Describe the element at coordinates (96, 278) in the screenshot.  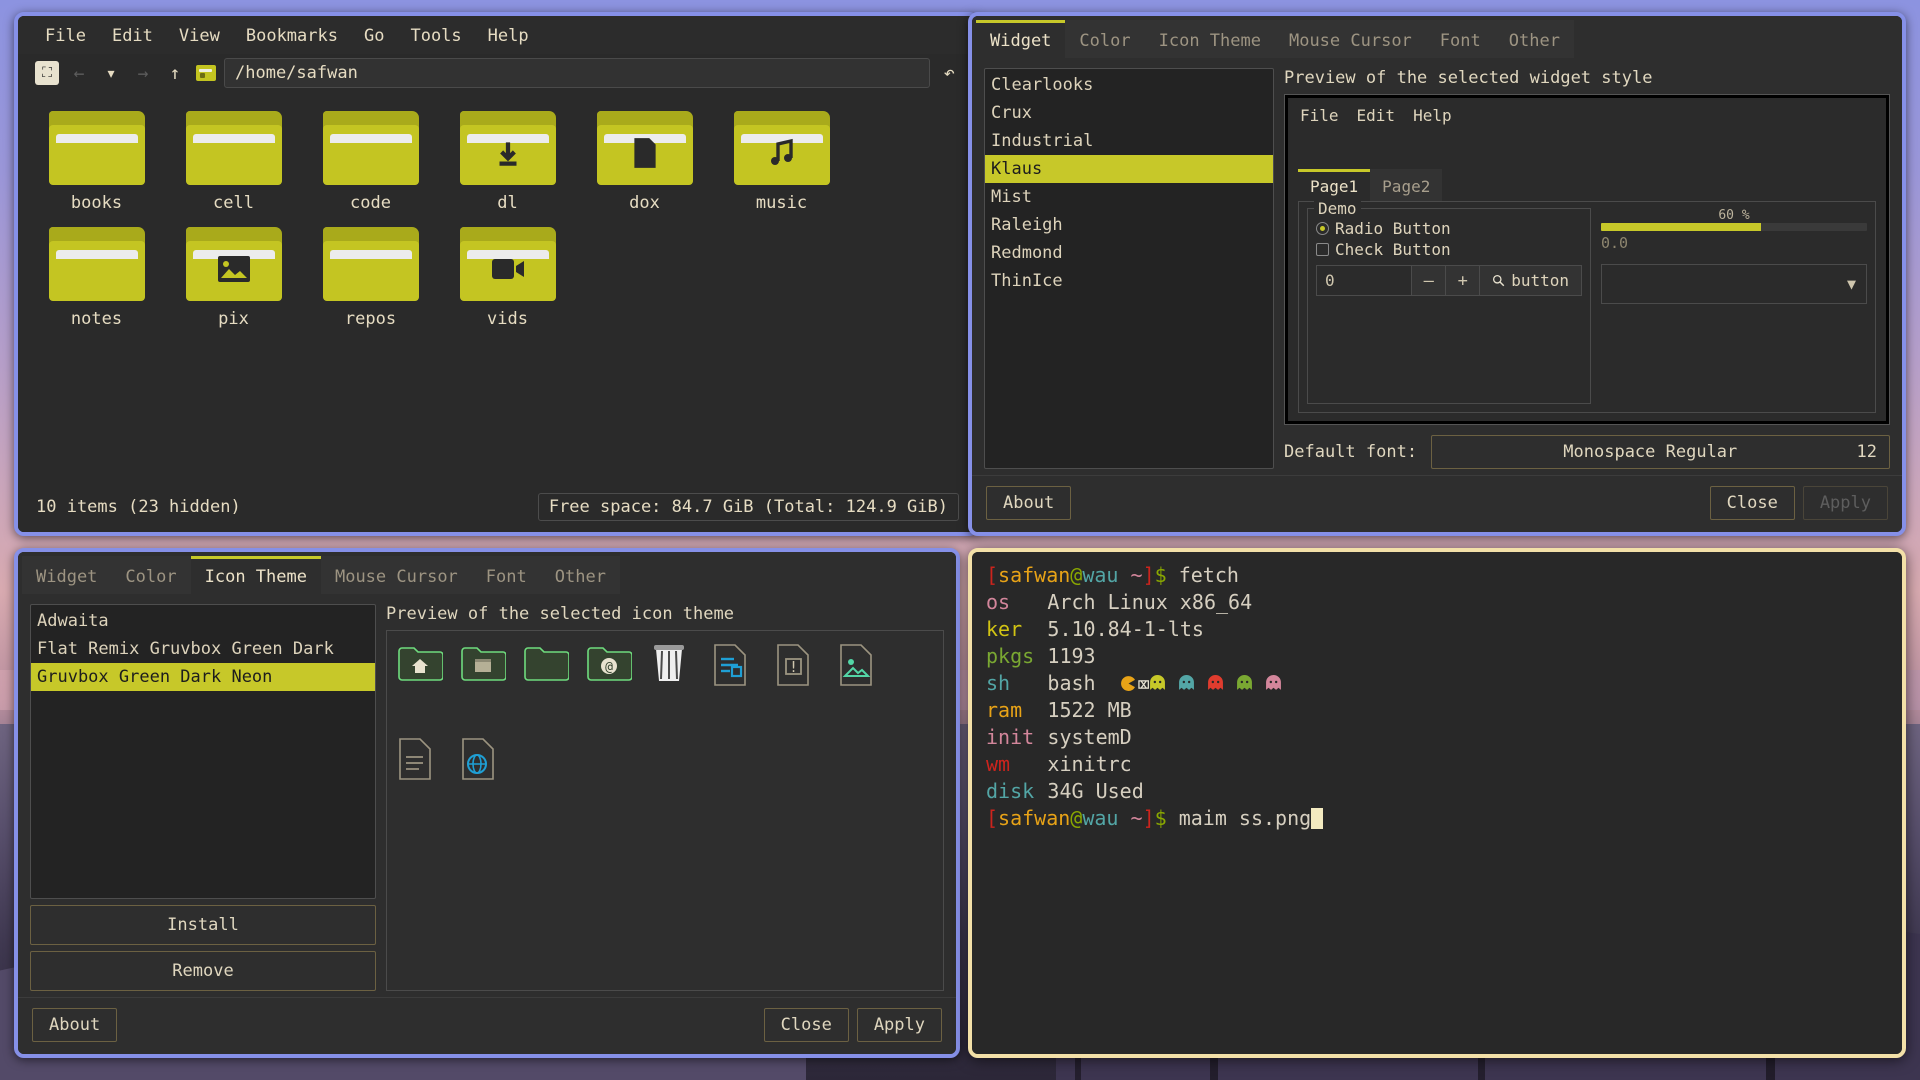
I see `file-item: notes` at that location.